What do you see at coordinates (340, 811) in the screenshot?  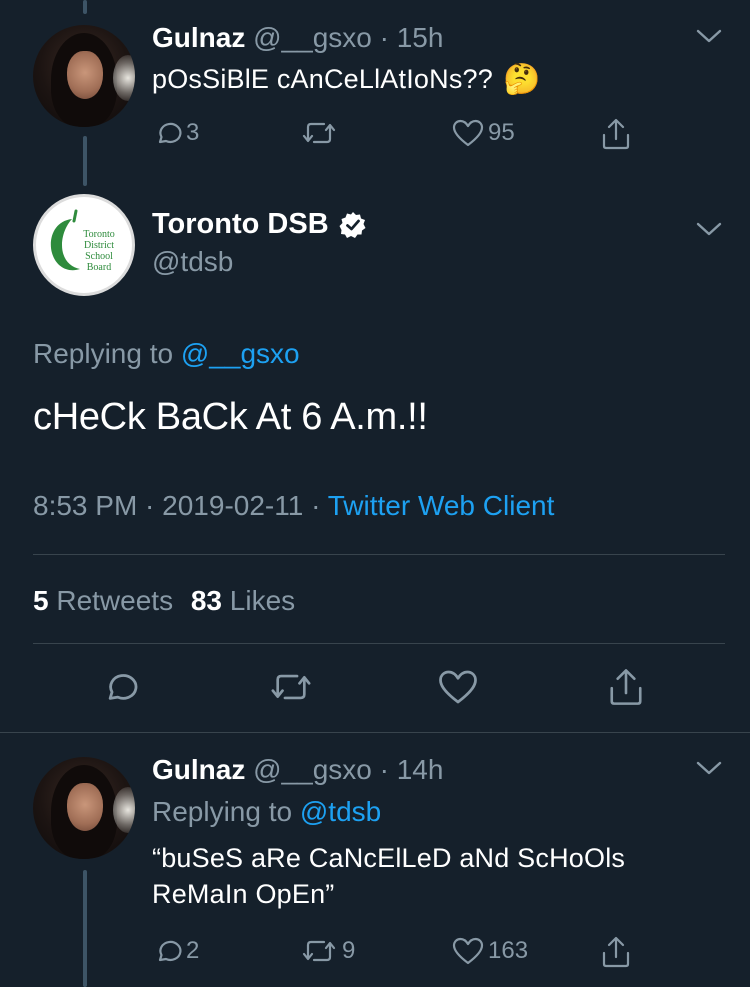 I see `replying-to-link: @tdsb` at bounding box center [340, 811].